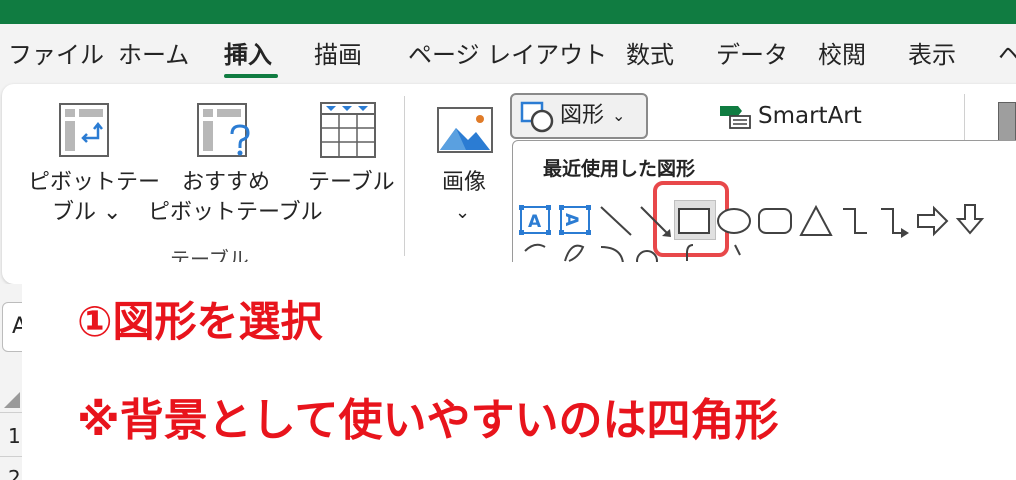 The width and height of the screenshot is (1016, 480). What do you see at coordinates (338, 55) in the screenshot?
I see `tab-draw: 描画` at bounding box center [338, 55].